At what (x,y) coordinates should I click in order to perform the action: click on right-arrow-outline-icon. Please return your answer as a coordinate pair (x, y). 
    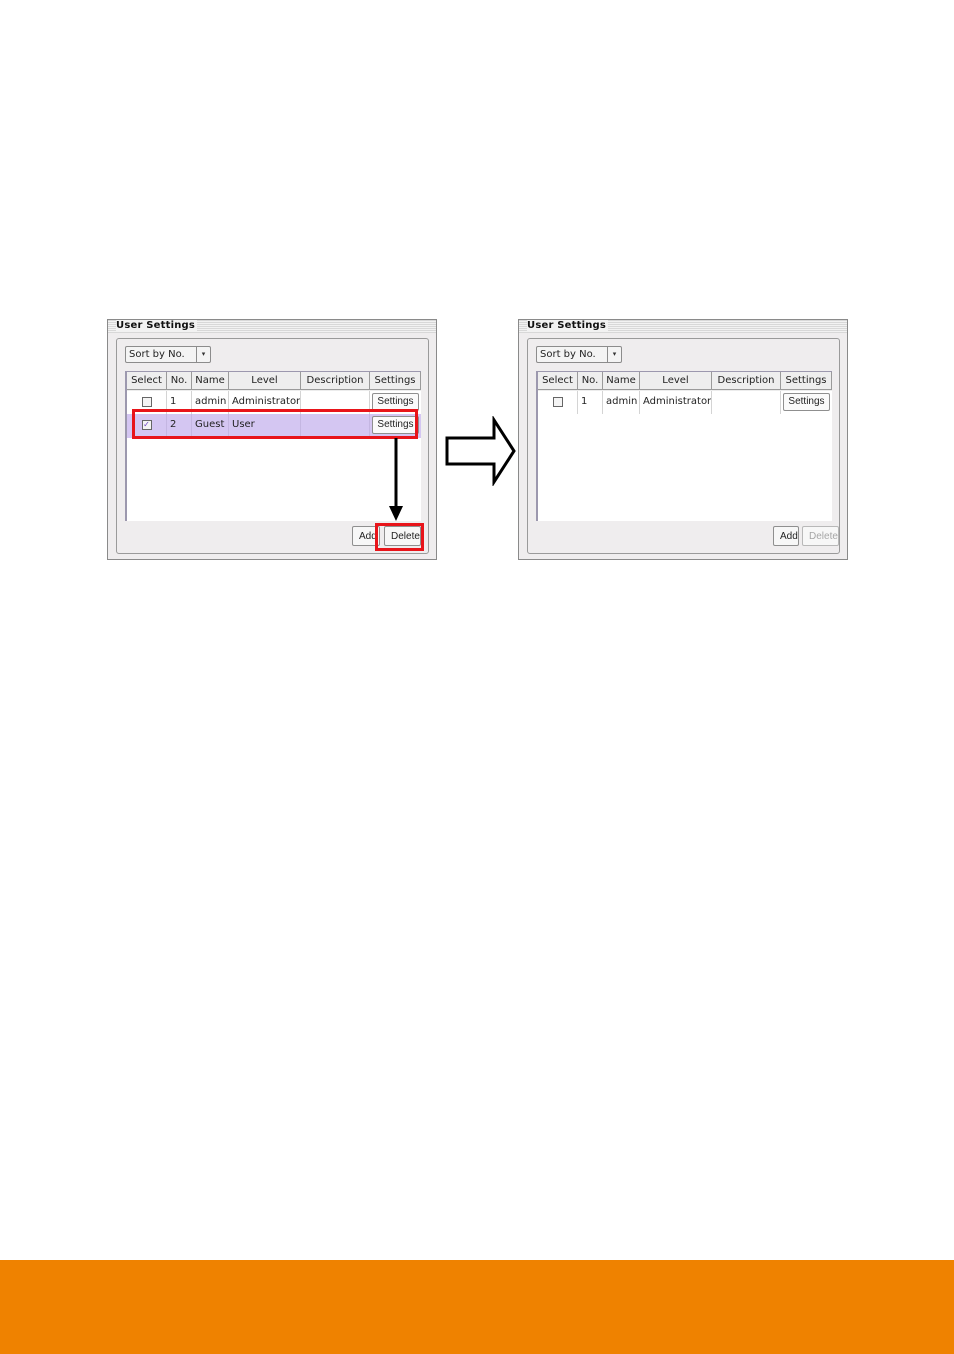
    Looking at the image, I should click on (480, 451).